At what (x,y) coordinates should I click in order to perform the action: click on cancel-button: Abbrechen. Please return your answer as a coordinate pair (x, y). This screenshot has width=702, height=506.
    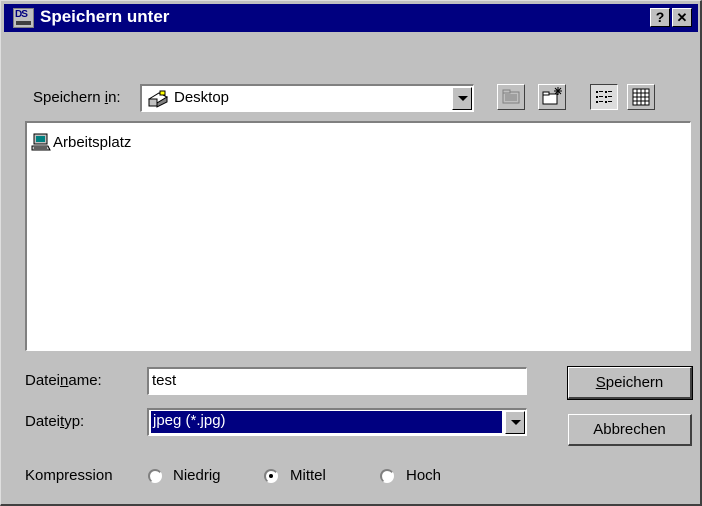
    Looking at the image, I should click on (630, 430).